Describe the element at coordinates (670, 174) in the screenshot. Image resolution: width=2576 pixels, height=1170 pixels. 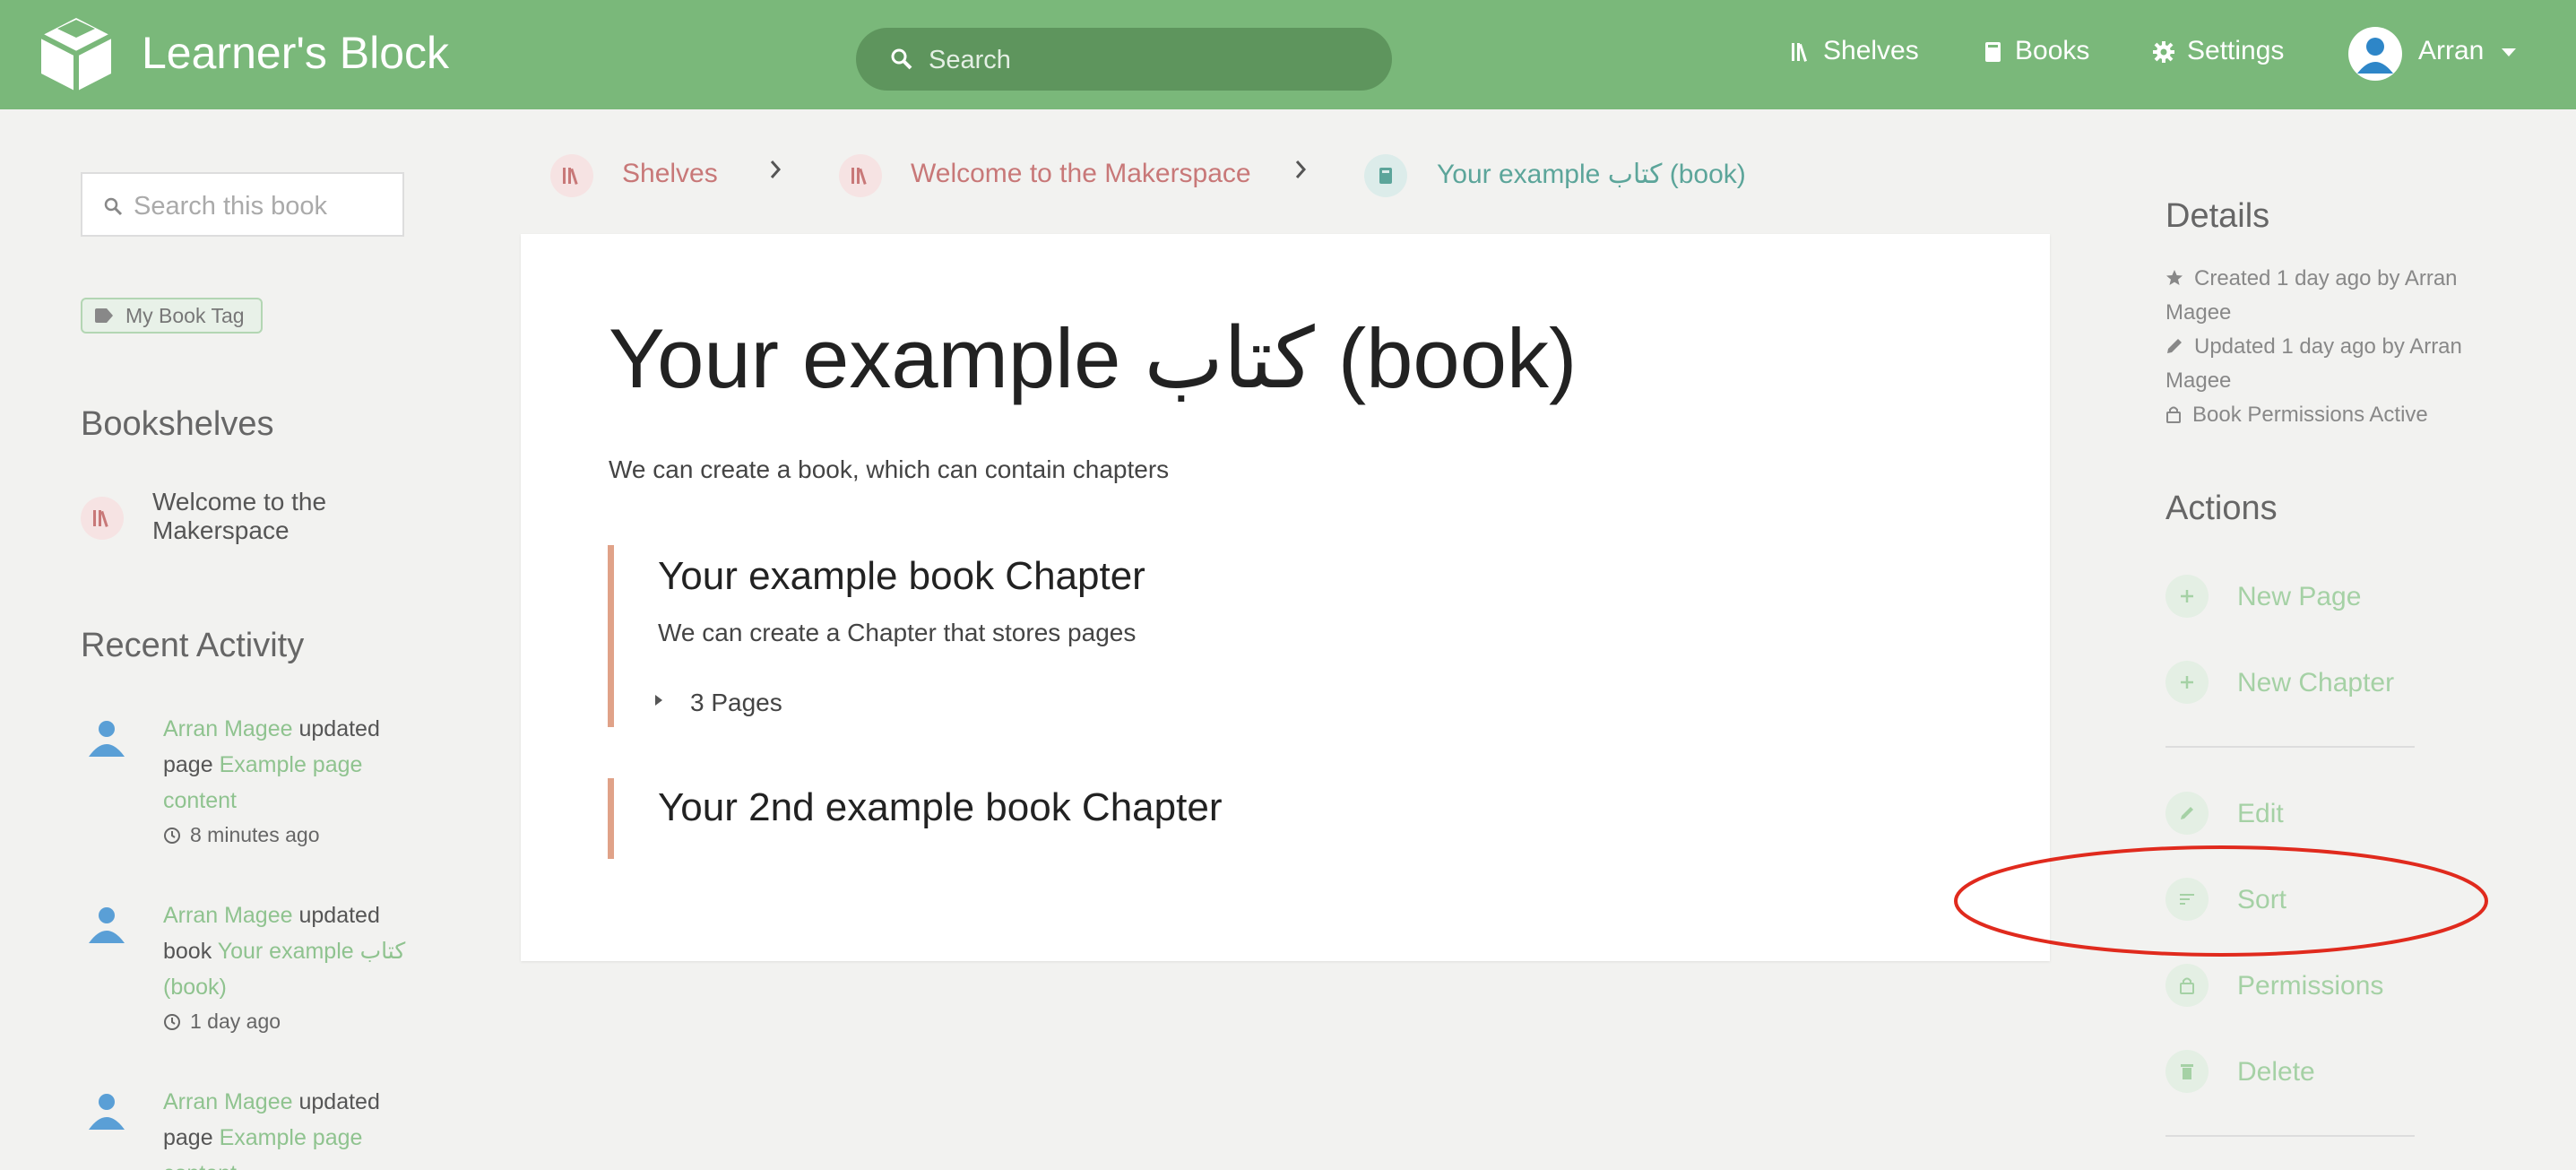
I see `breadcrumb-shelves: Shelves` at that location.